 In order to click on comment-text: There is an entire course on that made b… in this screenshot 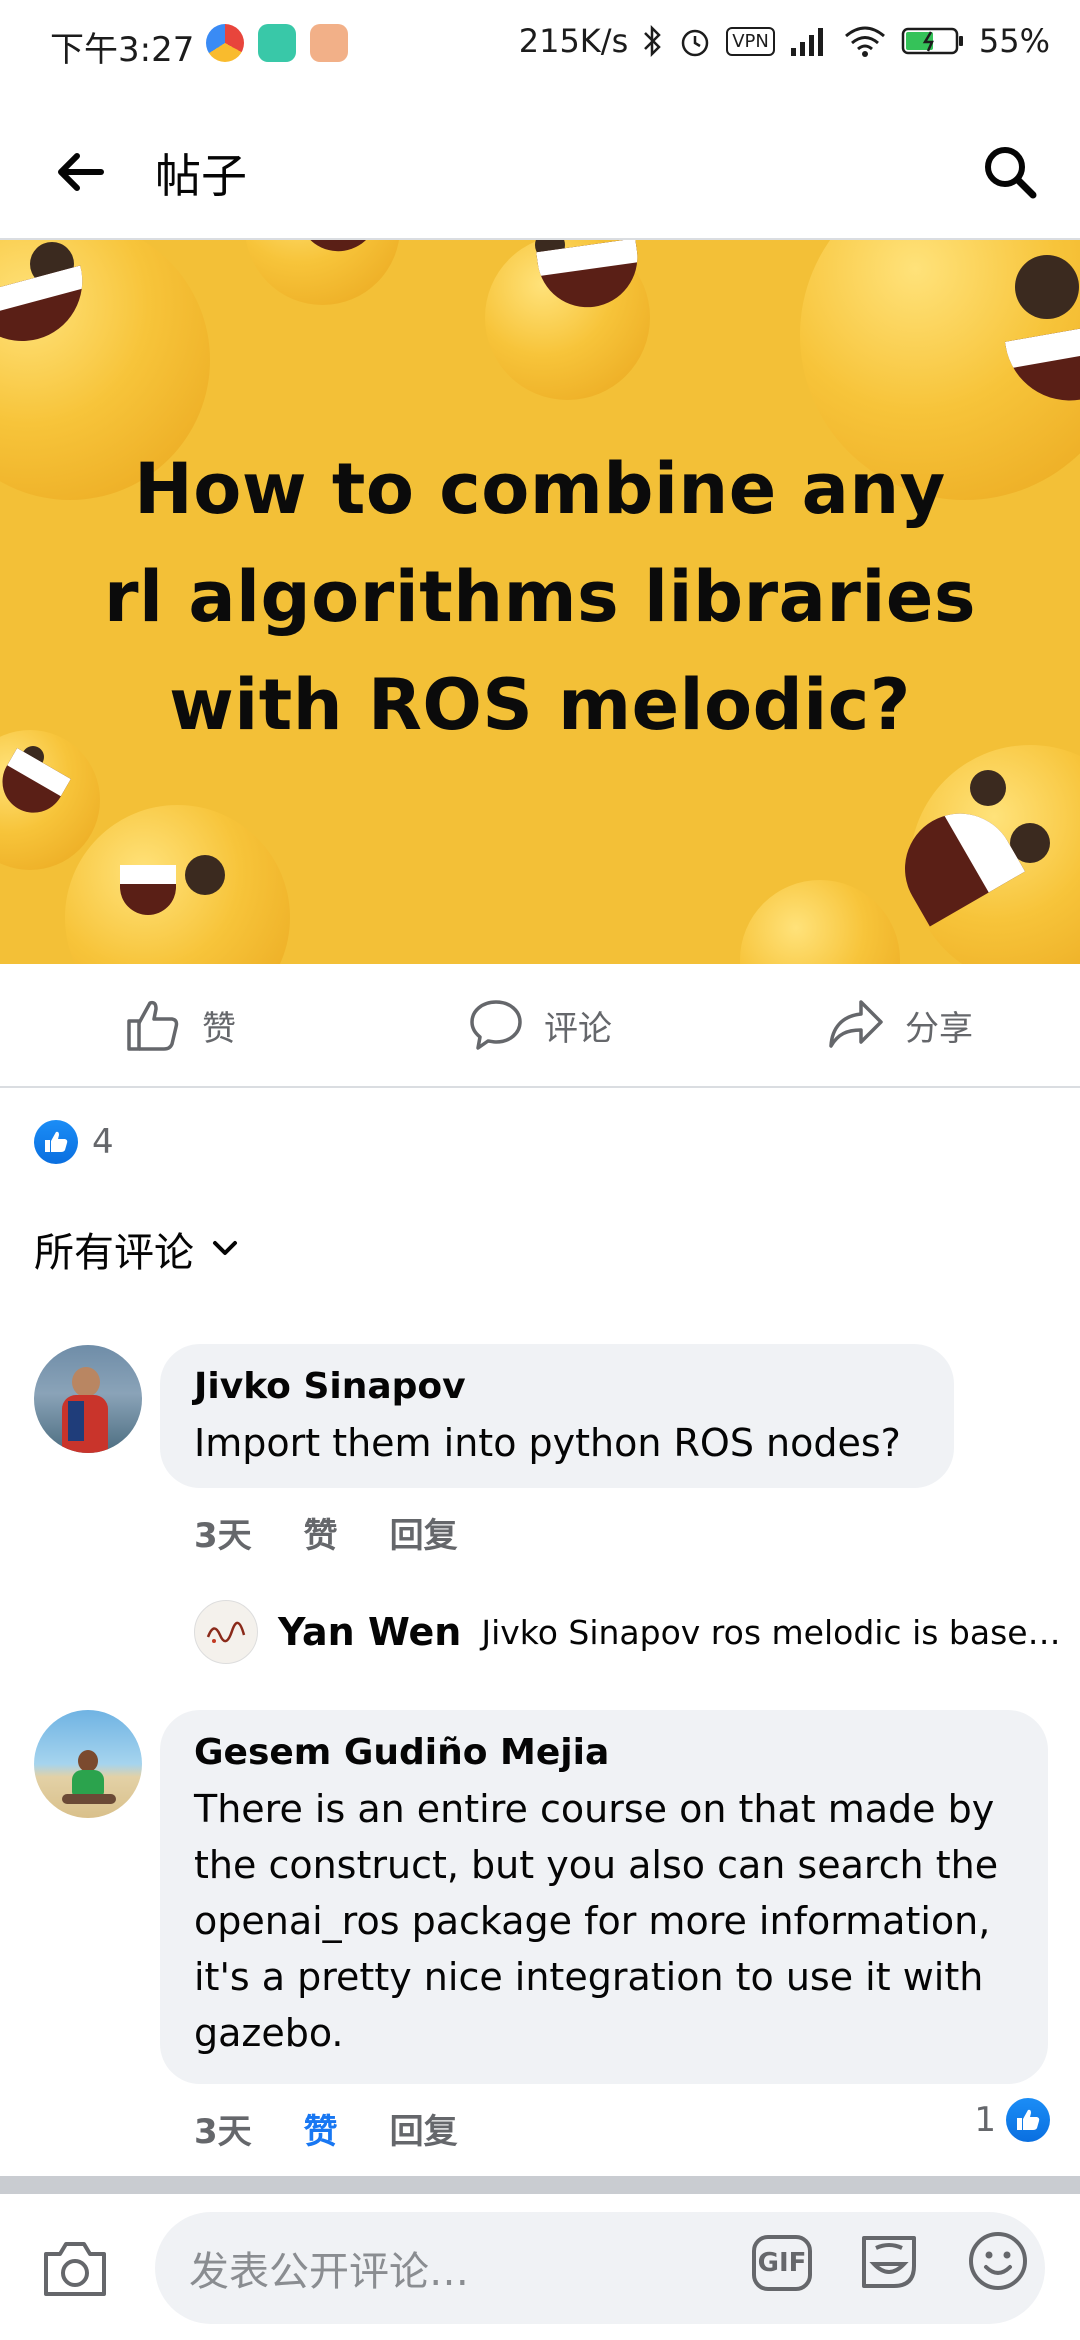, I will do `click(596, 1921)`.